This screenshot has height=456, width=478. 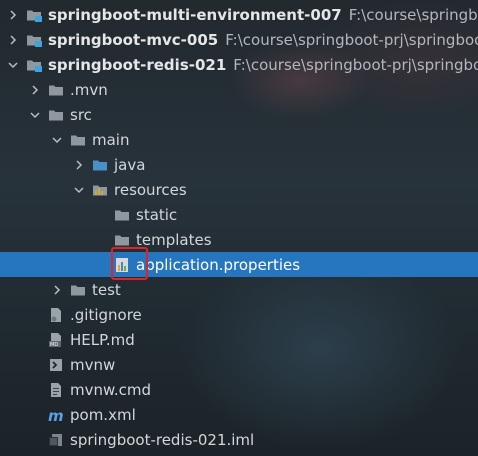 What do you see at coordinates (56, 365) in the screenshot?
I see `script-file-icon` at bounding box center [56, 365].